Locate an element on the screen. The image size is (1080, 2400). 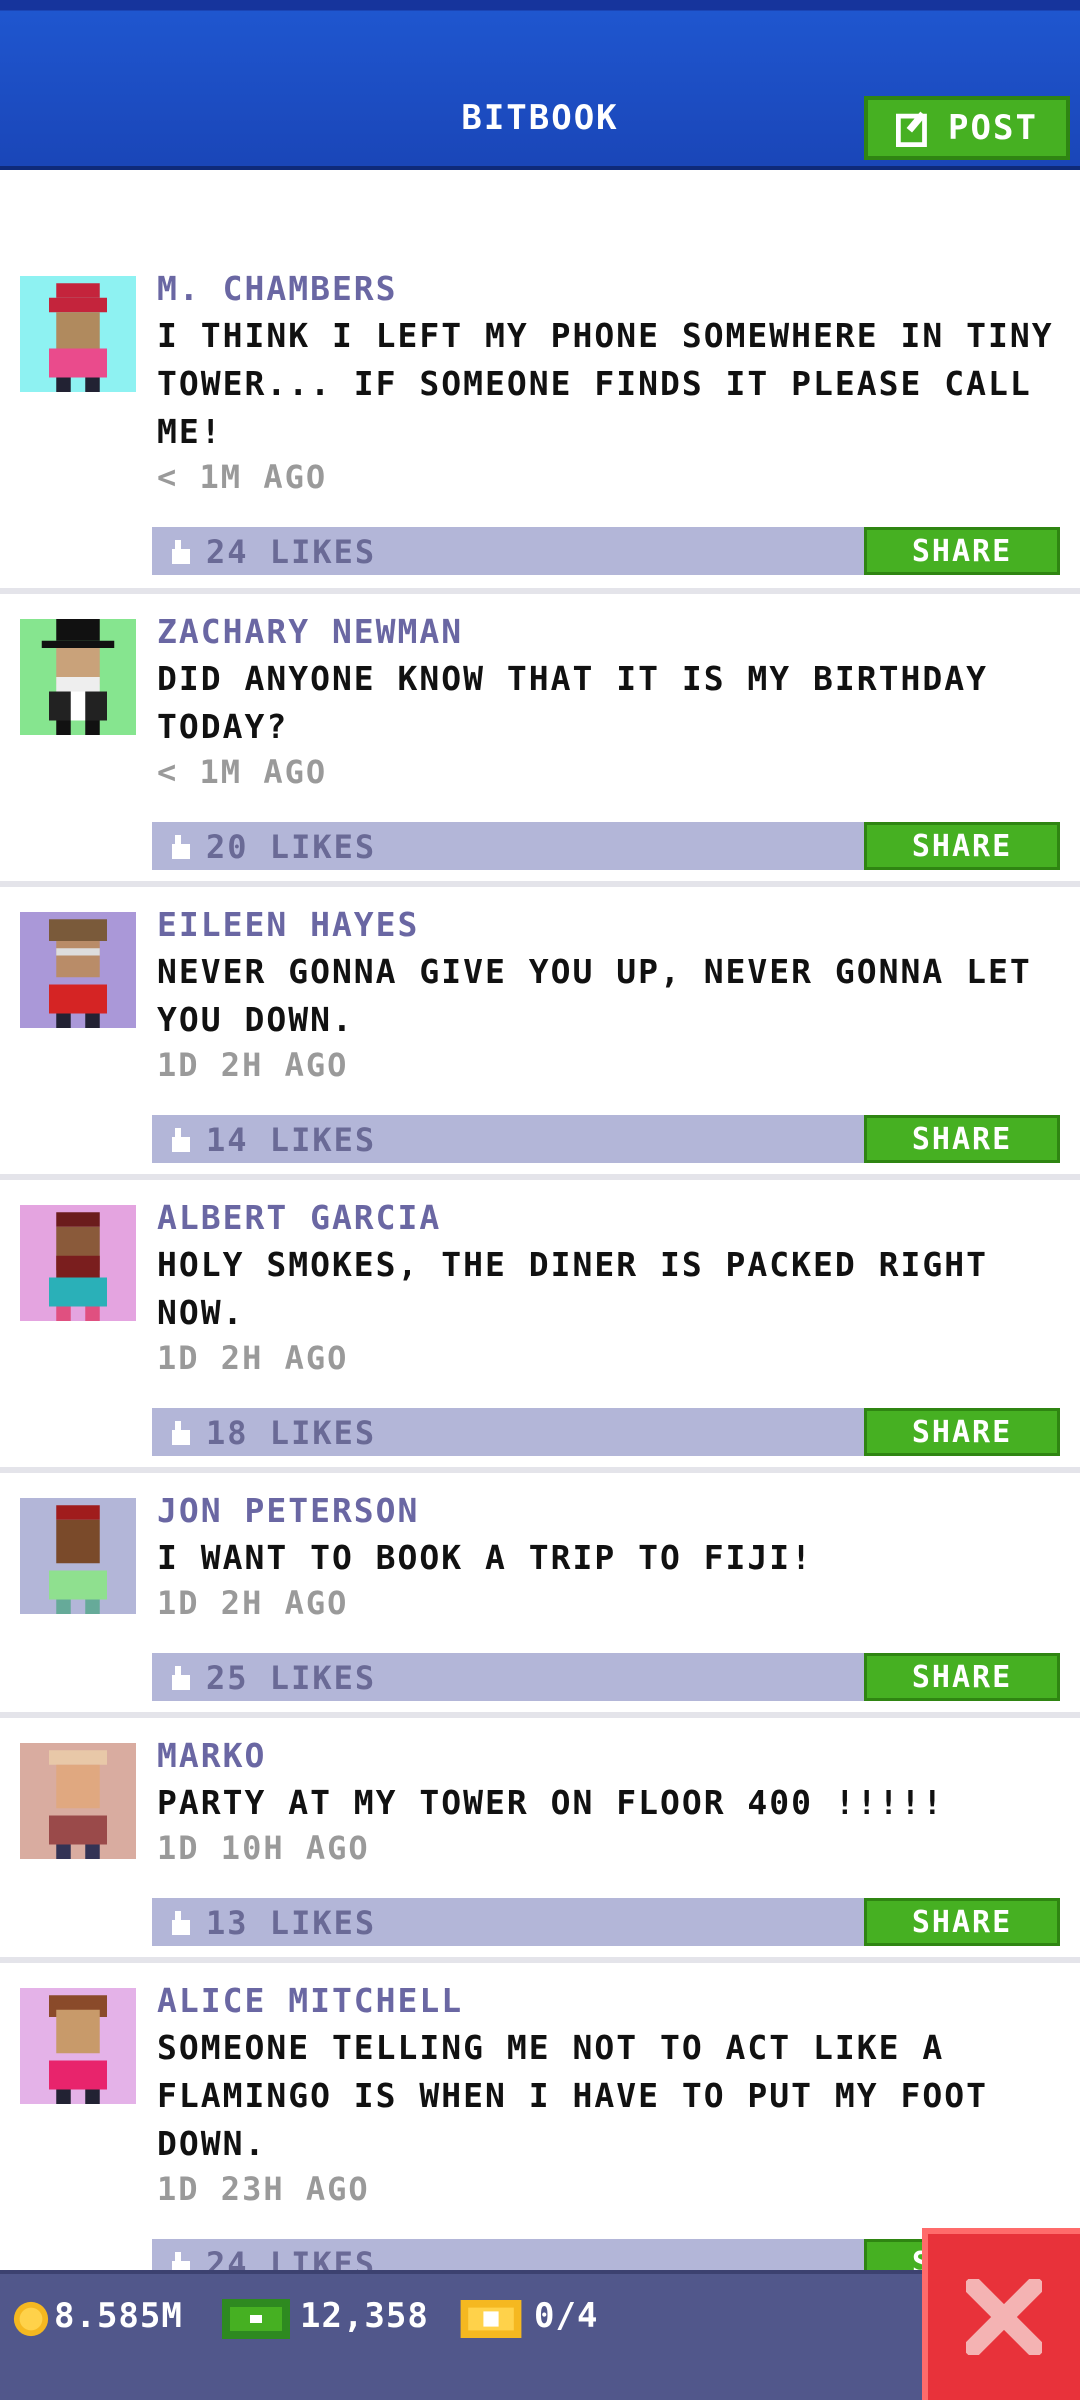
likes-count: 25 LIKES is located at coordinates (291, 1678).